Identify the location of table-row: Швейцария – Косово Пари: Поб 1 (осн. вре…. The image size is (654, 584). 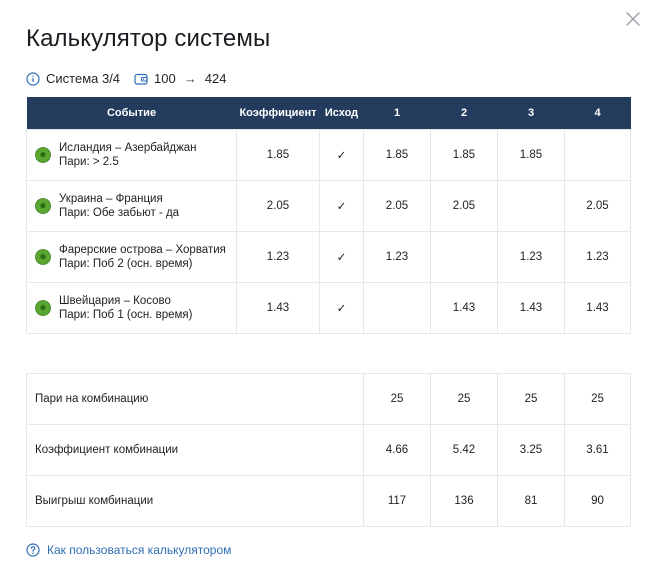
(328, 307).